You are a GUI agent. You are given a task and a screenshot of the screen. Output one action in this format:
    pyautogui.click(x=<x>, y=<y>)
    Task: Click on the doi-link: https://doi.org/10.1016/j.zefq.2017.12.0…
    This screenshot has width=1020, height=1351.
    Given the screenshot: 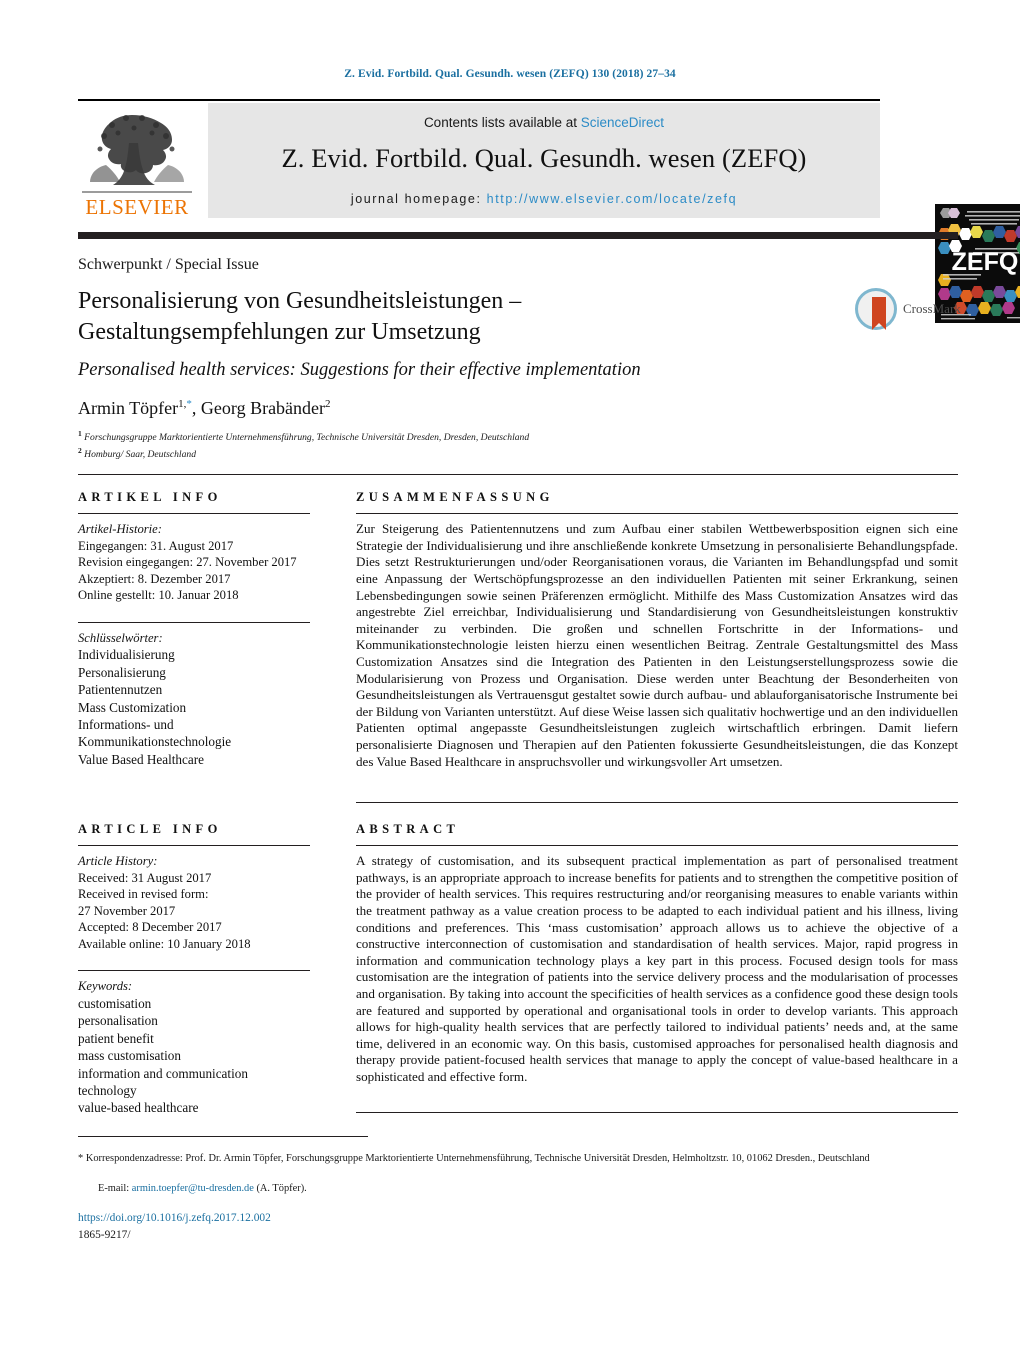 What is the action you would take?
    pyautogui.click(x=174, y=1218)
    